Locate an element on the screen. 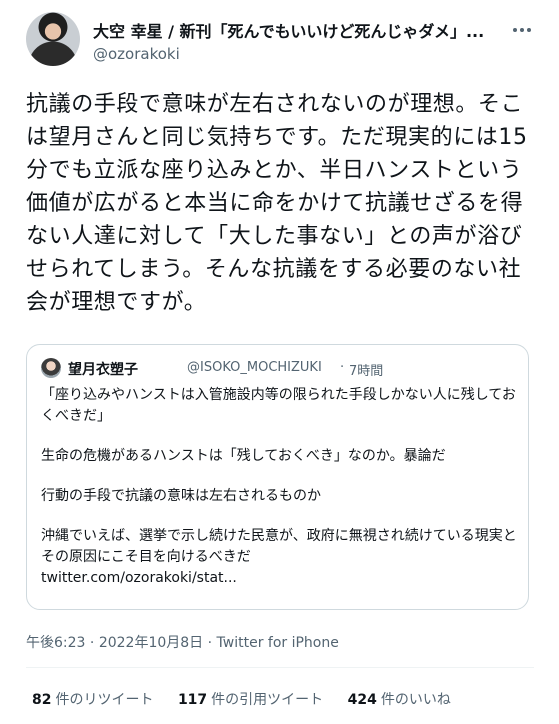 The width and height of the screenshot is (559, 724). quotes-label: 件の引用ツイート is located at coordinates (267, 700).